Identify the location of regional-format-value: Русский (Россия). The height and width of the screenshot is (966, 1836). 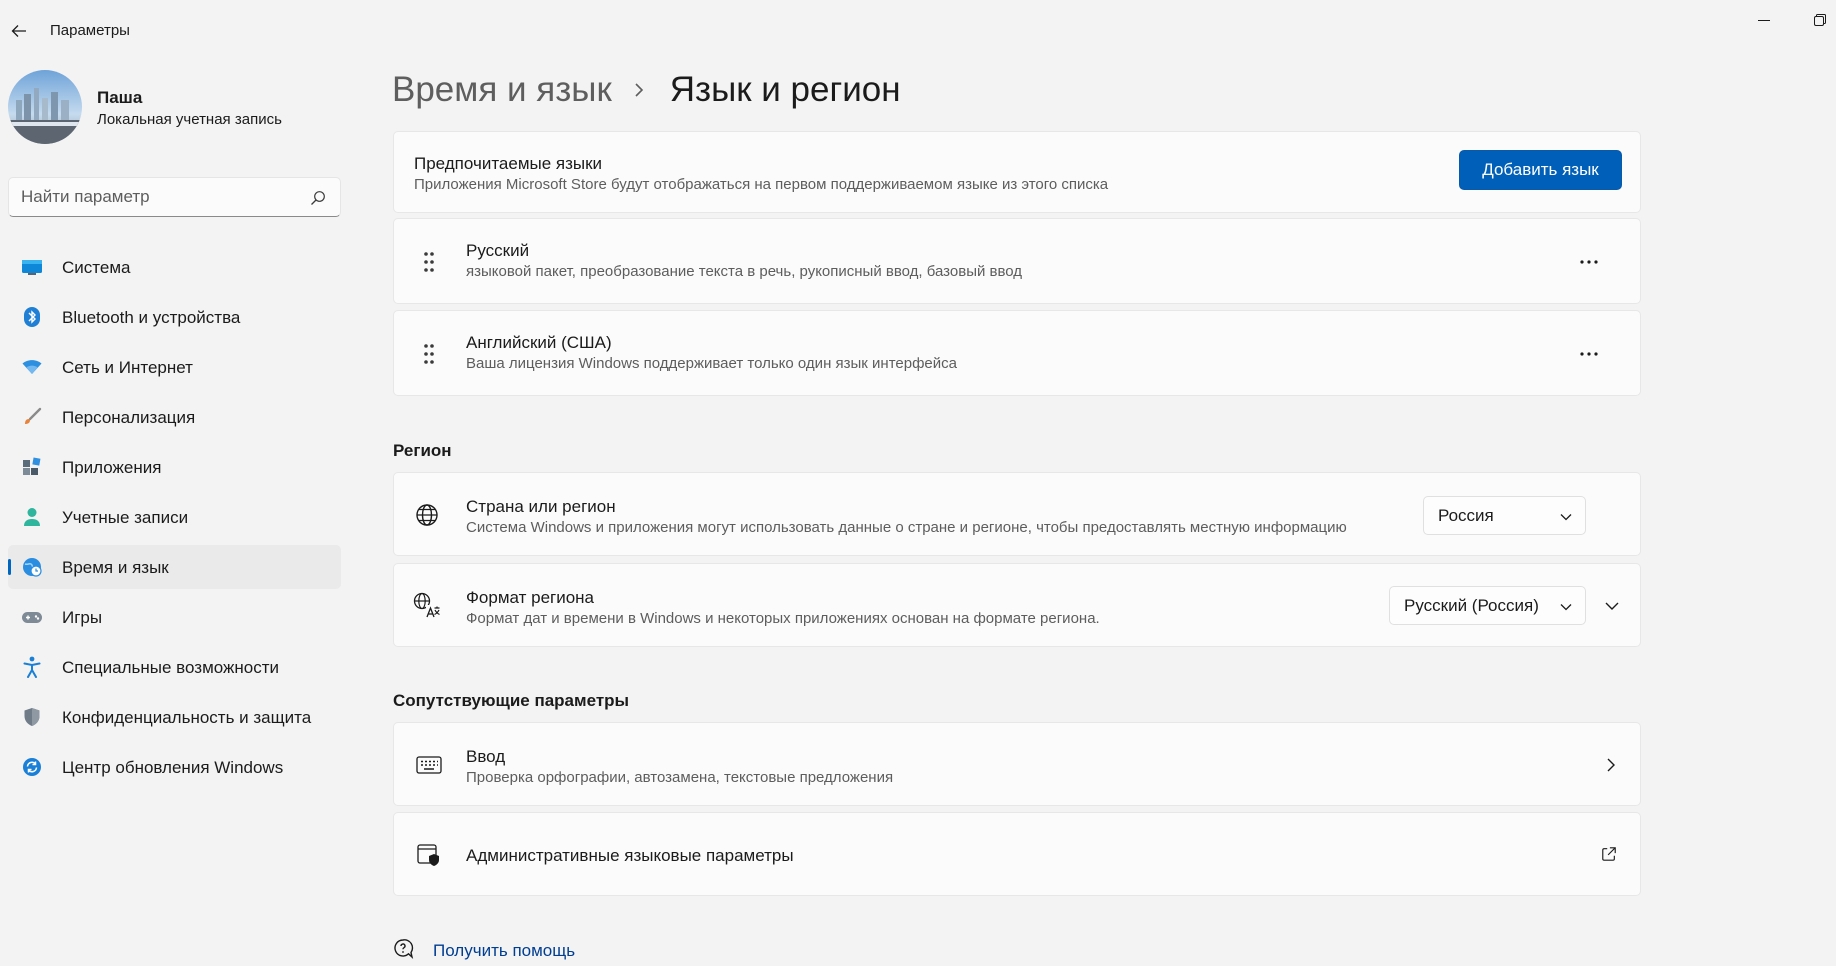
(1471, 605).